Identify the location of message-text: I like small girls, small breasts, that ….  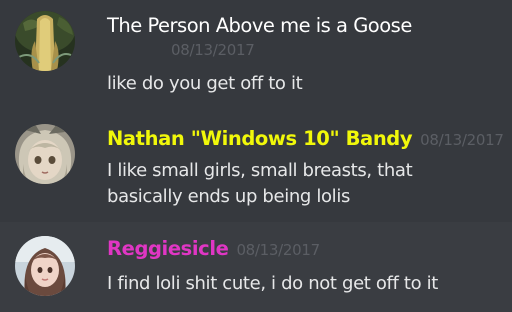
(260, 184).